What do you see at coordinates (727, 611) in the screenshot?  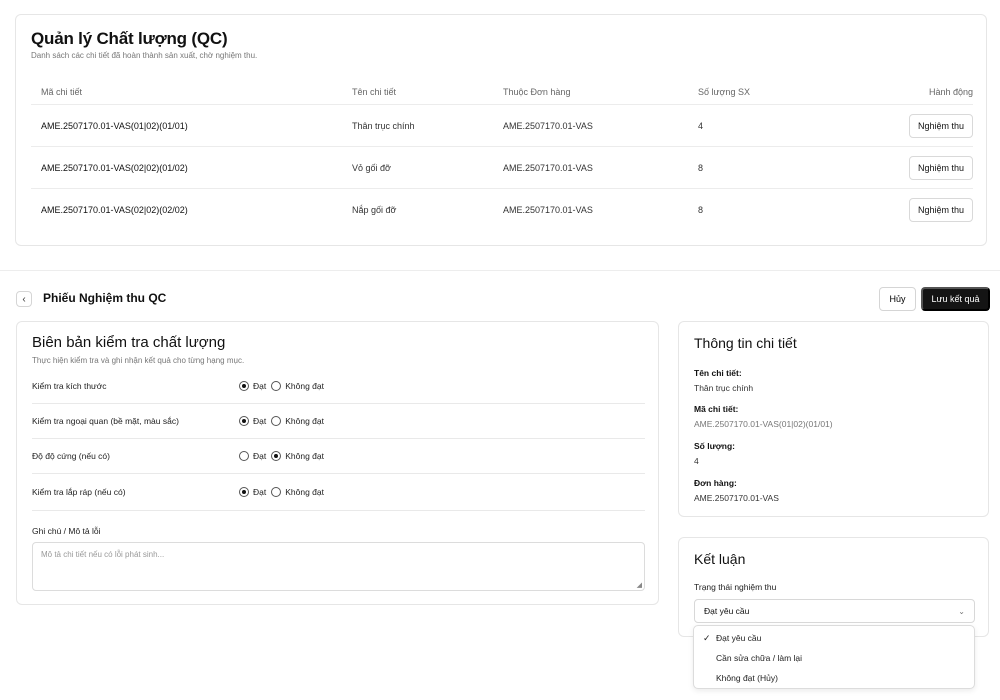 I see `status-selected-value: Đạt yêu cầu` at bounding box center [727, 611].